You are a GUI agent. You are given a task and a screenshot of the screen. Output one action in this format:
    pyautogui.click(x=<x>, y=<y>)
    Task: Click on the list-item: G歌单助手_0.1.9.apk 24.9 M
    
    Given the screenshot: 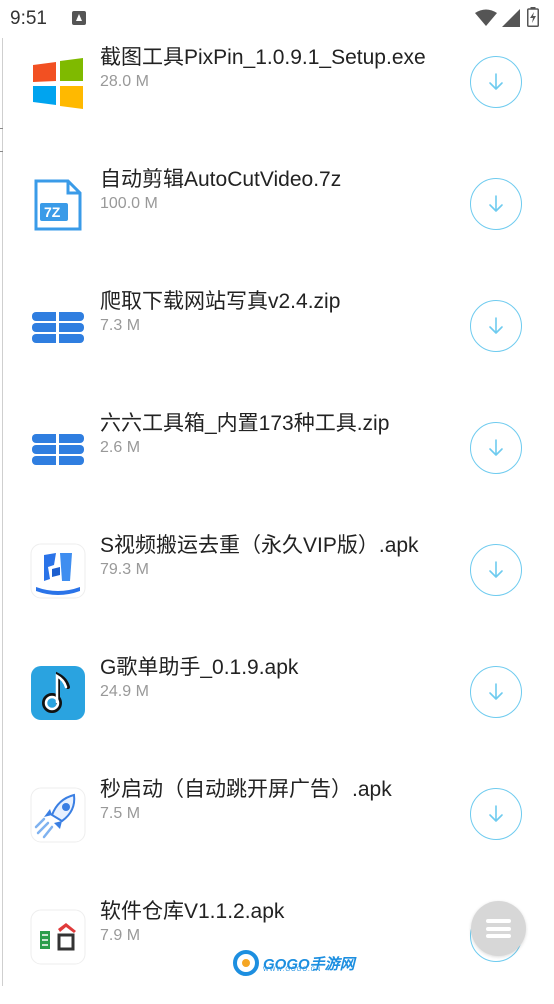 What is the action you would take?
    pyautogui.click(x=277, y=699)
    